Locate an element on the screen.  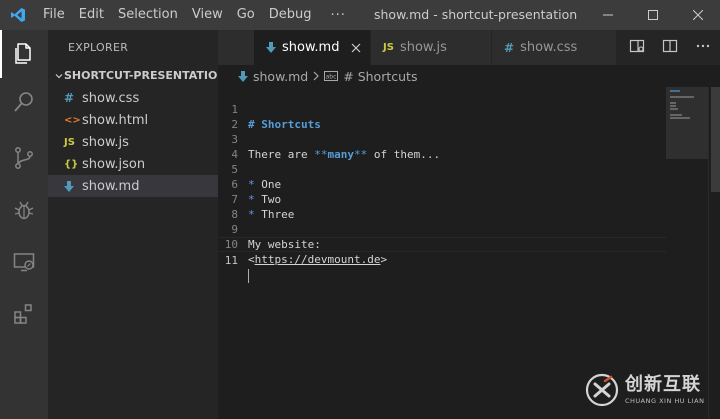
code-line: 2 is located at coordinates (442, 116).